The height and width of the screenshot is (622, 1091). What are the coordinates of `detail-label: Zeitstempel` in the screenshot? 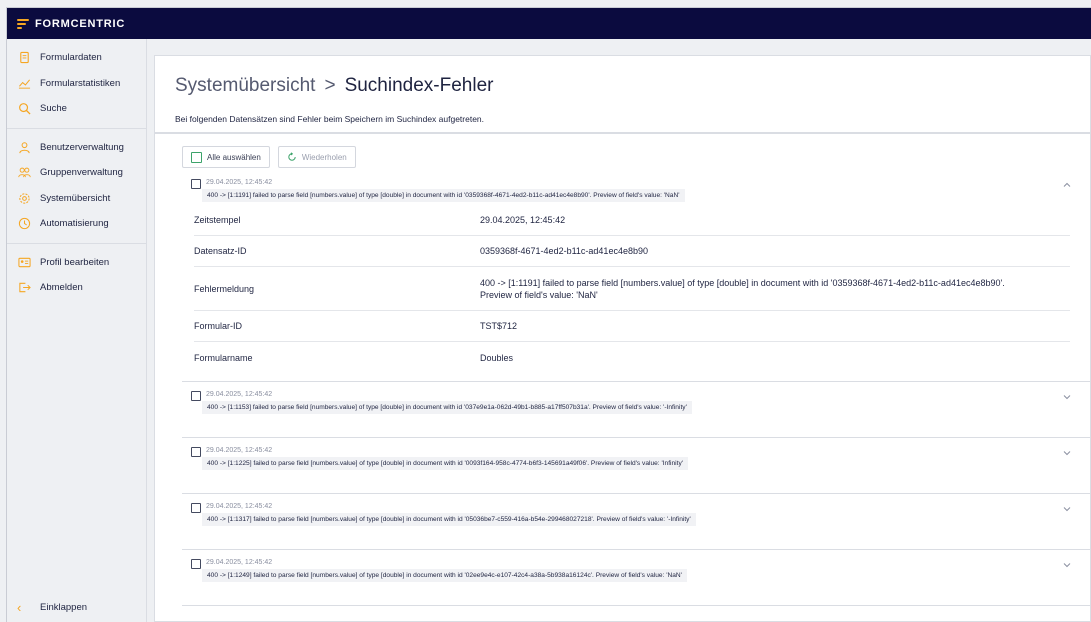 It's located at (217, 220).